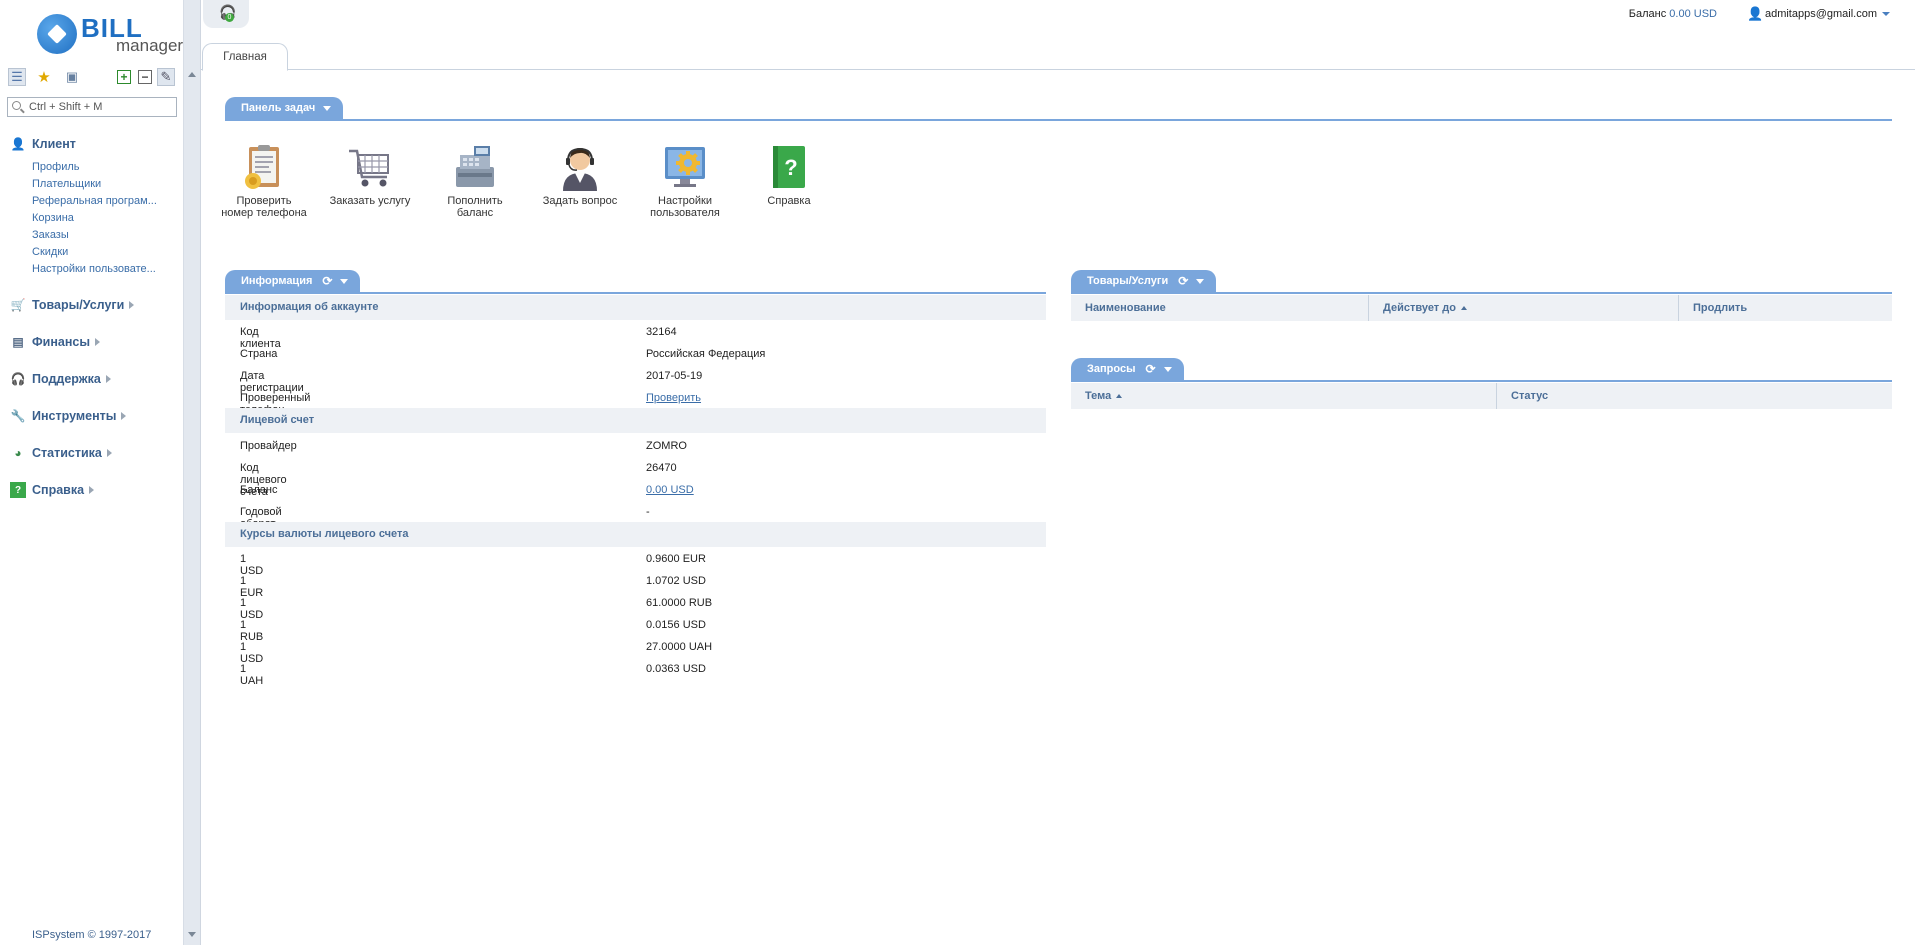 The height and width of the screenshot is (945, 1915). I want to click on services-tab: Товары/Услуги ⟳, so click(1144, 281).